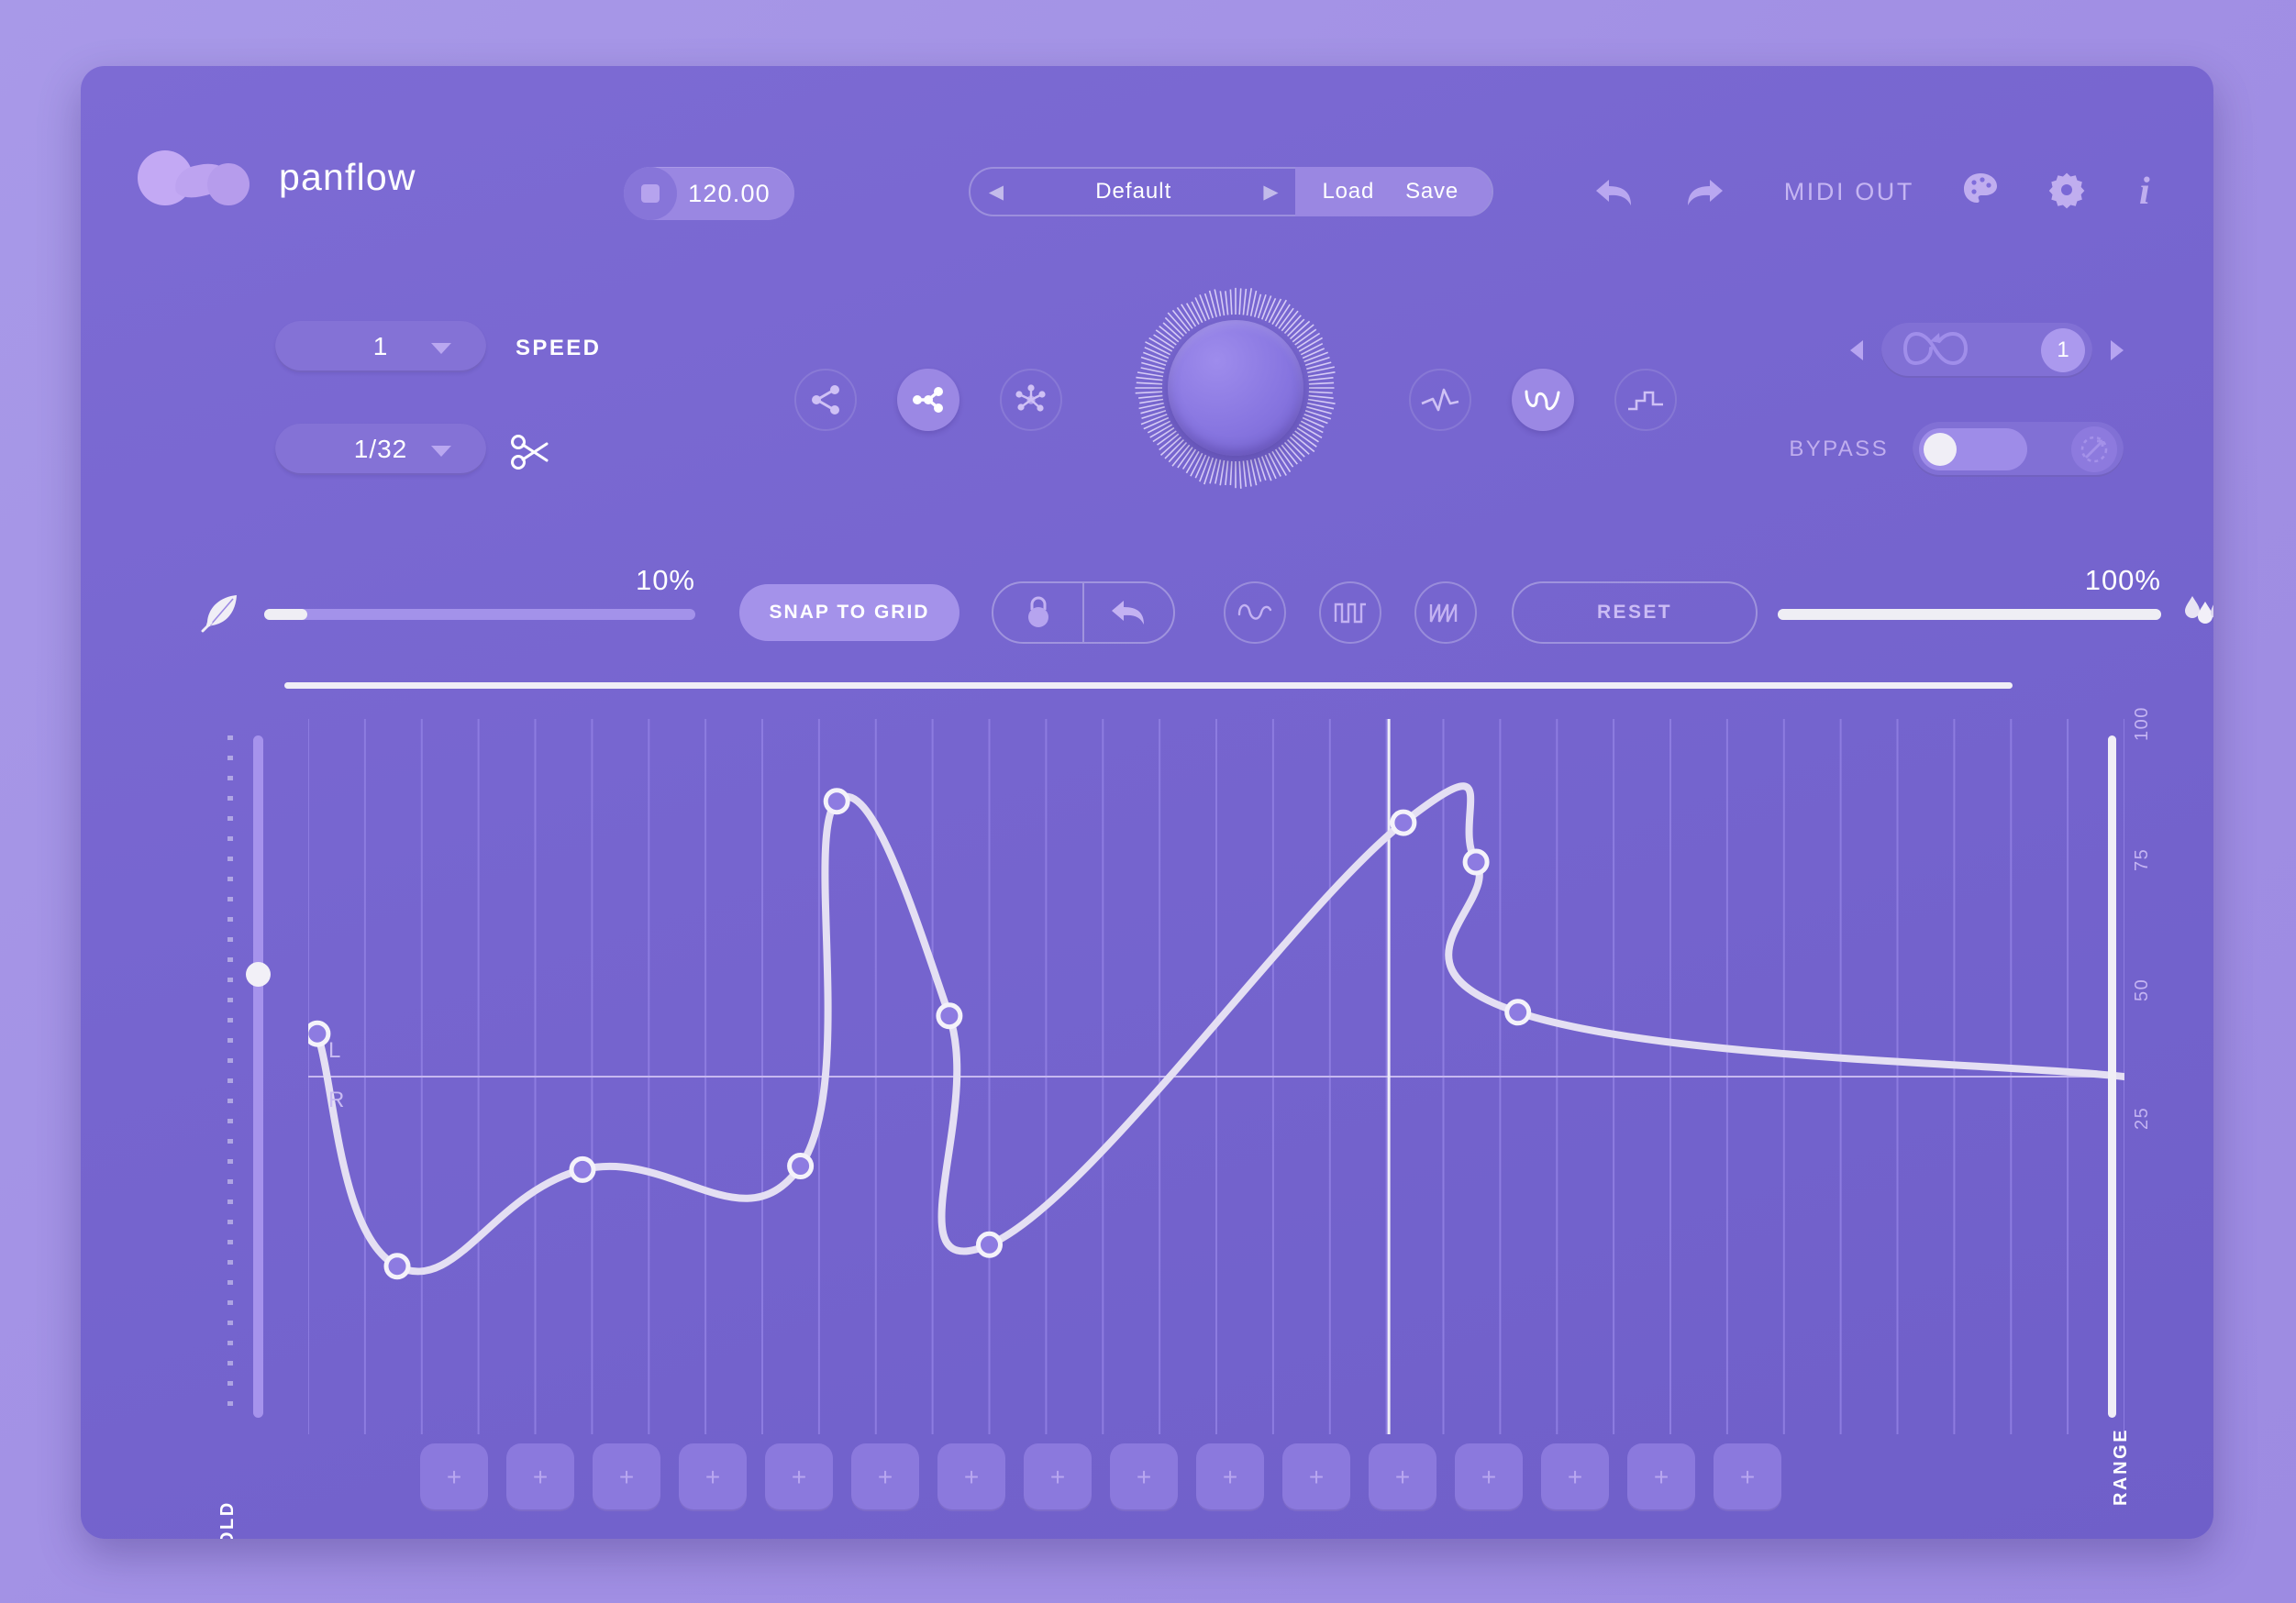  Describe the element at coordinates (252, 1137) in the screenshot. I see `threshold-slider: THRESHOLD` at that location.